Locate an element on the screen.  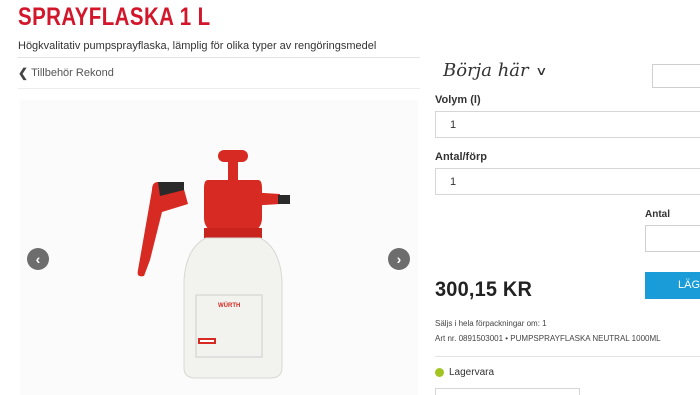
product-image is located at coordinates (213, 264).